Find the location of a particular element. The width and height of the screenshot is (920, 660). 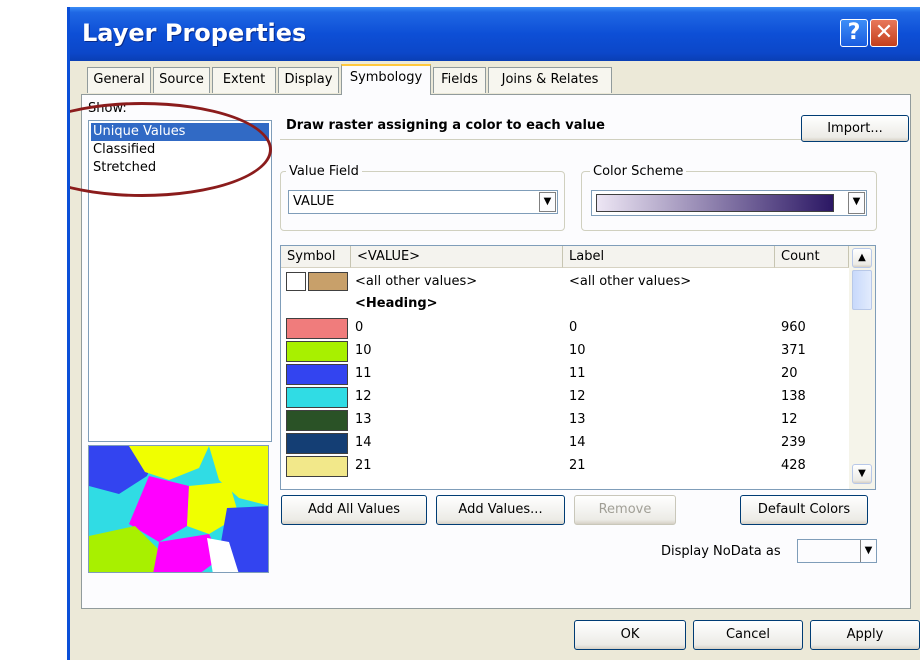

remove-button: Remove is located at coordinates (625, 510).